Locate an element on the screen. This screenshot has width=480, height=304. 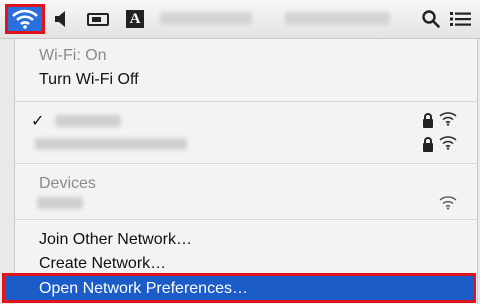
display-mirroring-icon is located at coordinates (98, 19).